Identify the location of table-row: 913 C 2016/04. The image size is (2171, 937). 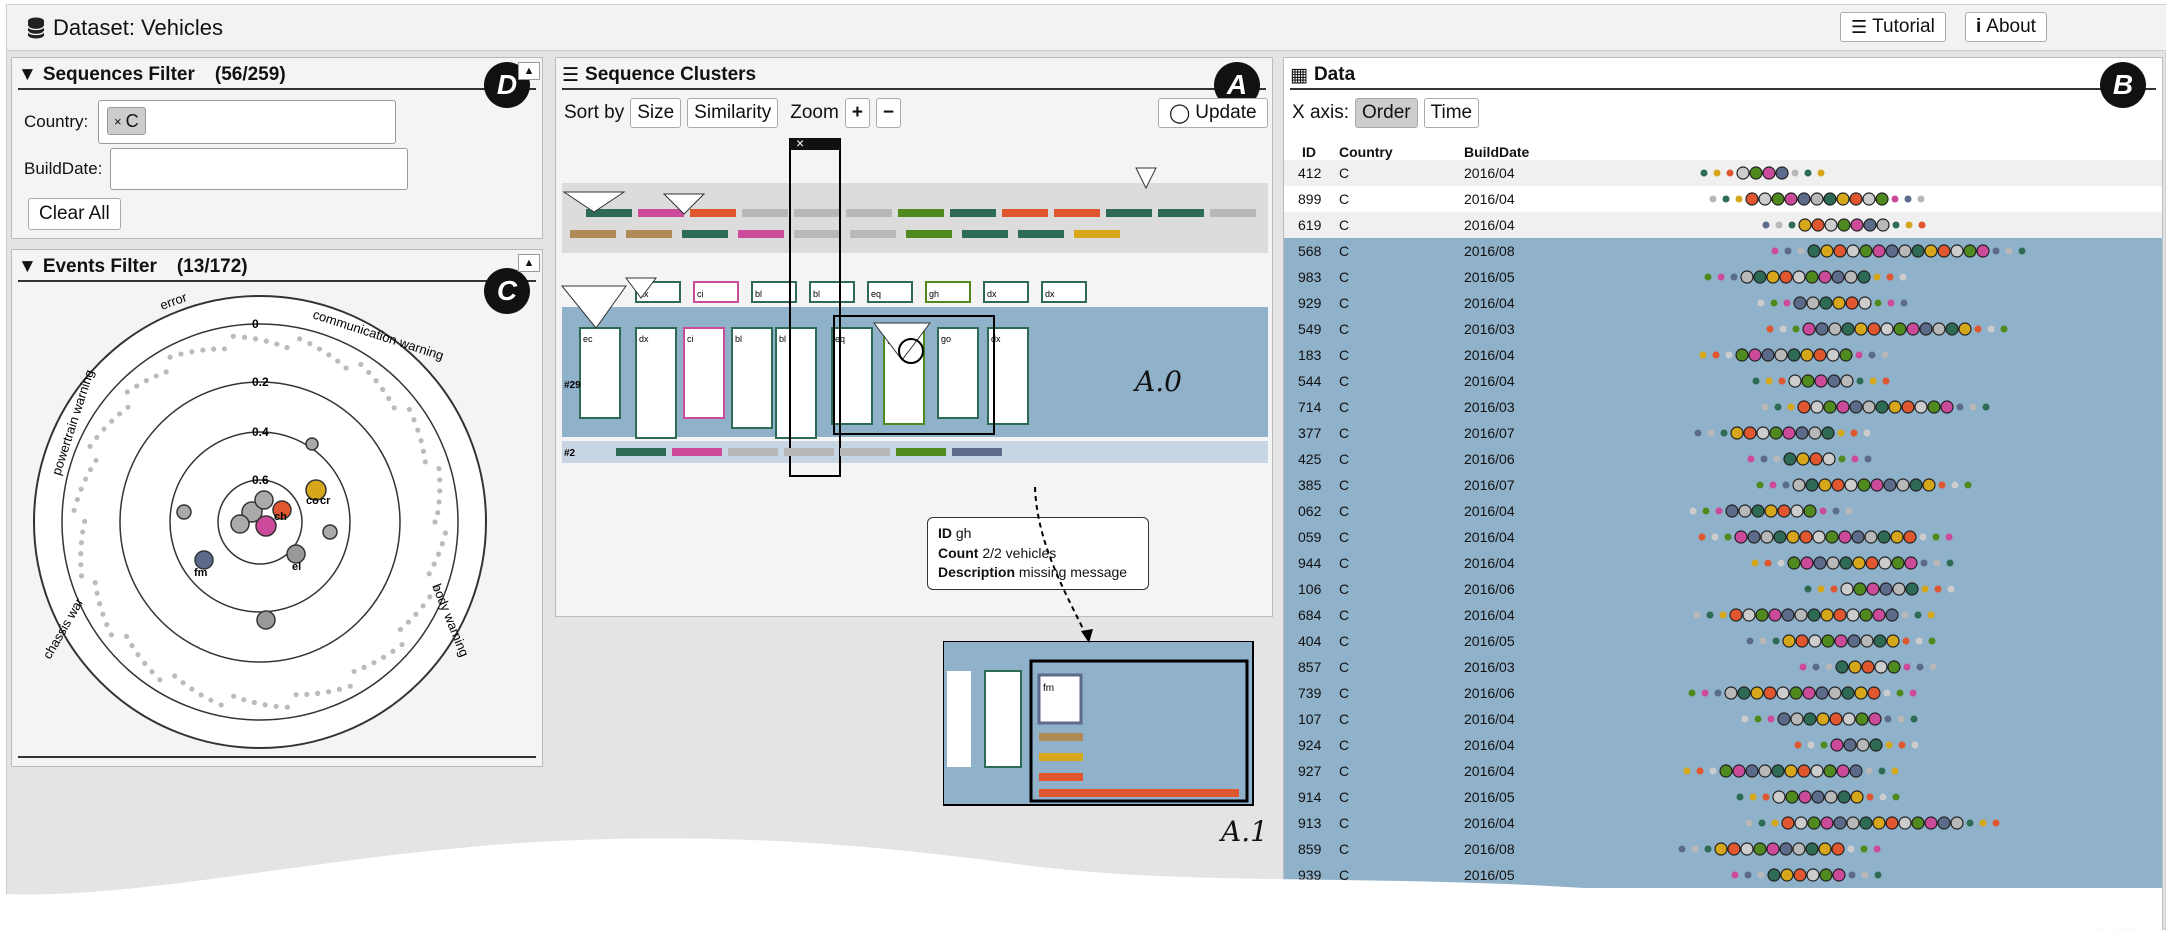
(1723, 823).